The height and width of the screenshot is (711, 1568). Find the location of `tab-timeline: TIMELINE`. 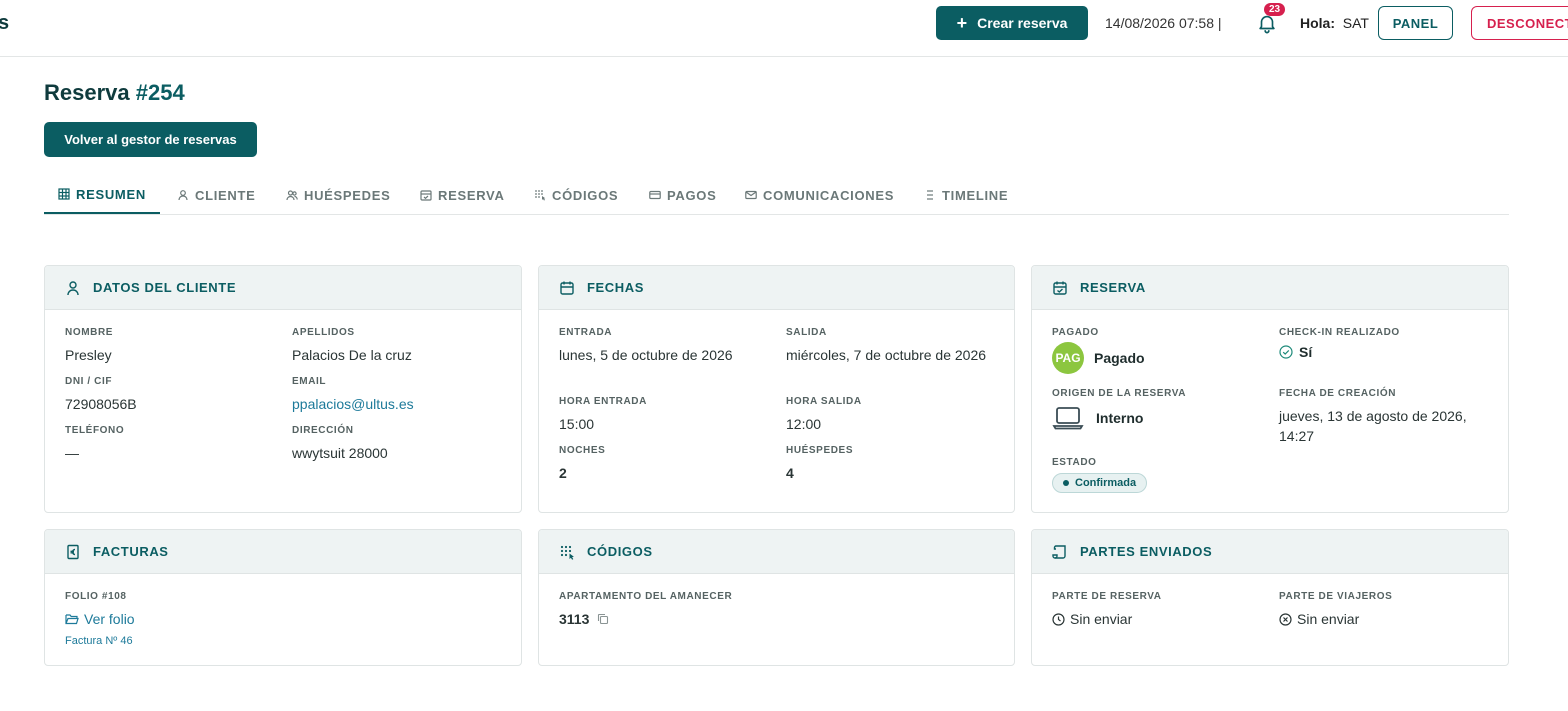

tab-timeline: TIMELINE is located at coordinates (966, 195).